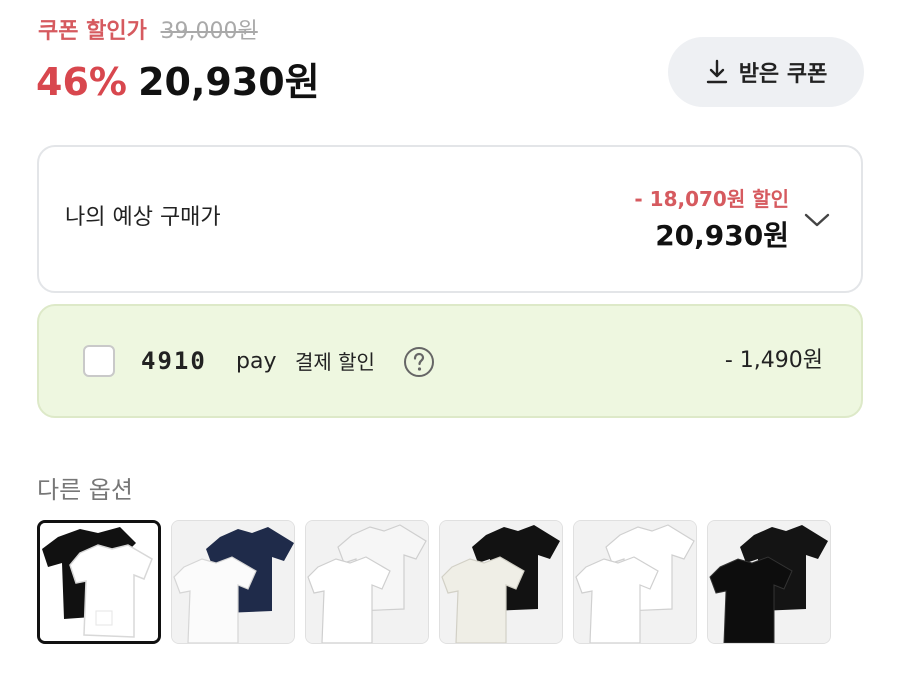  Describe the element at coordinates (419, 362) in the screenshot. I see `help-icon` at that location.